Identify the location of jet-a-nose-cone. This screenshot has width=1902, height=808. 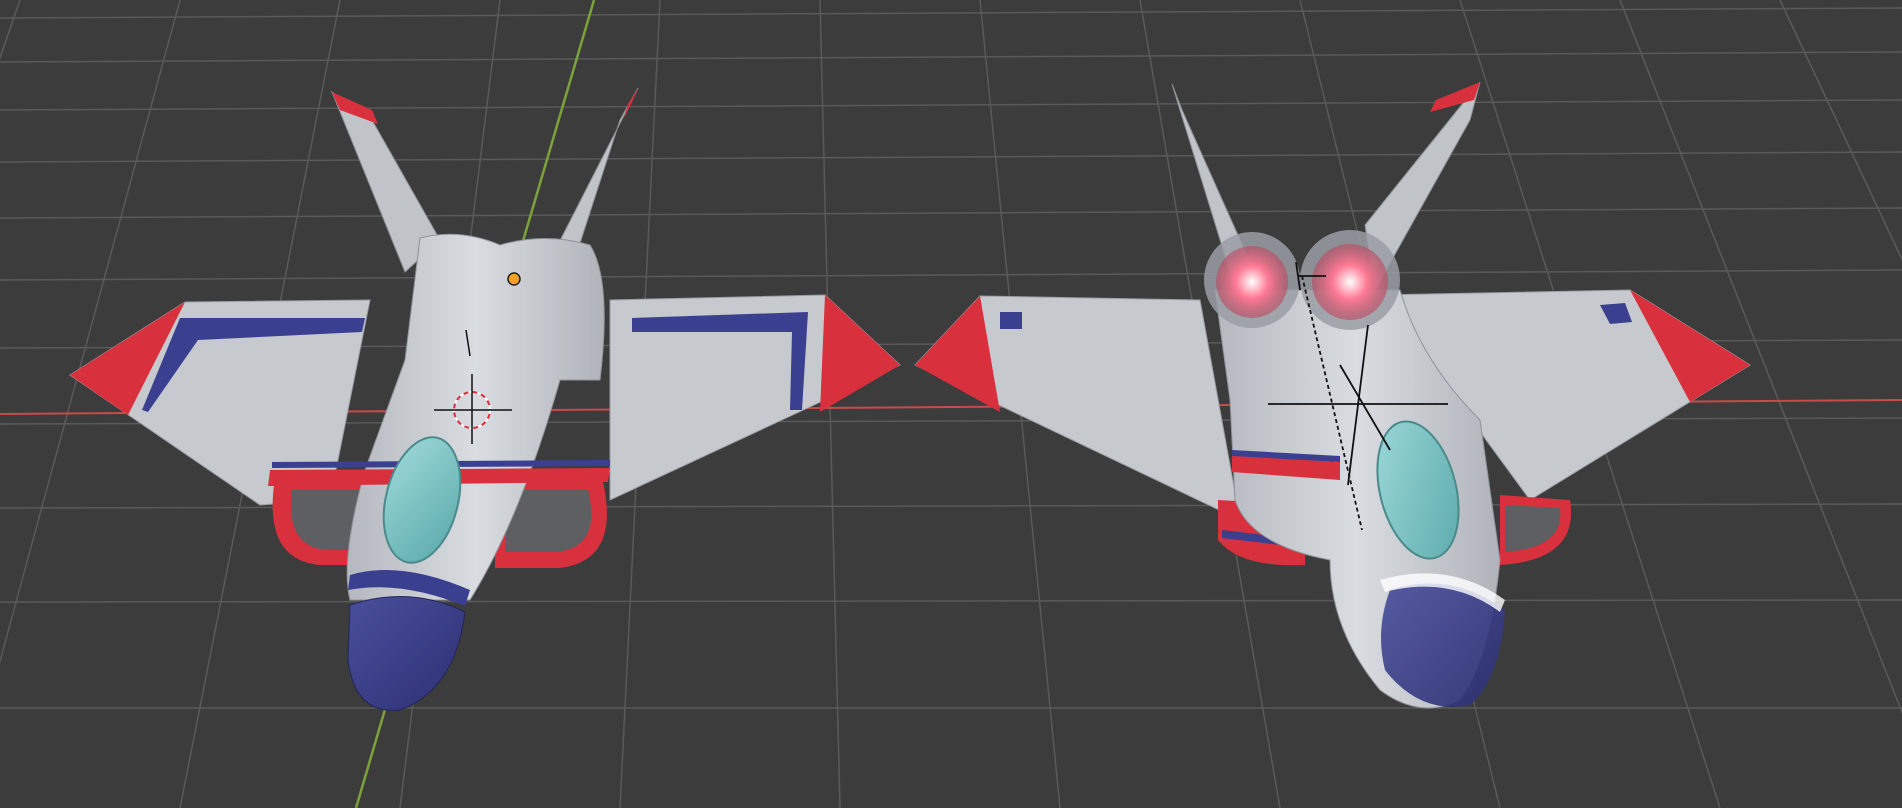
(406, 653).